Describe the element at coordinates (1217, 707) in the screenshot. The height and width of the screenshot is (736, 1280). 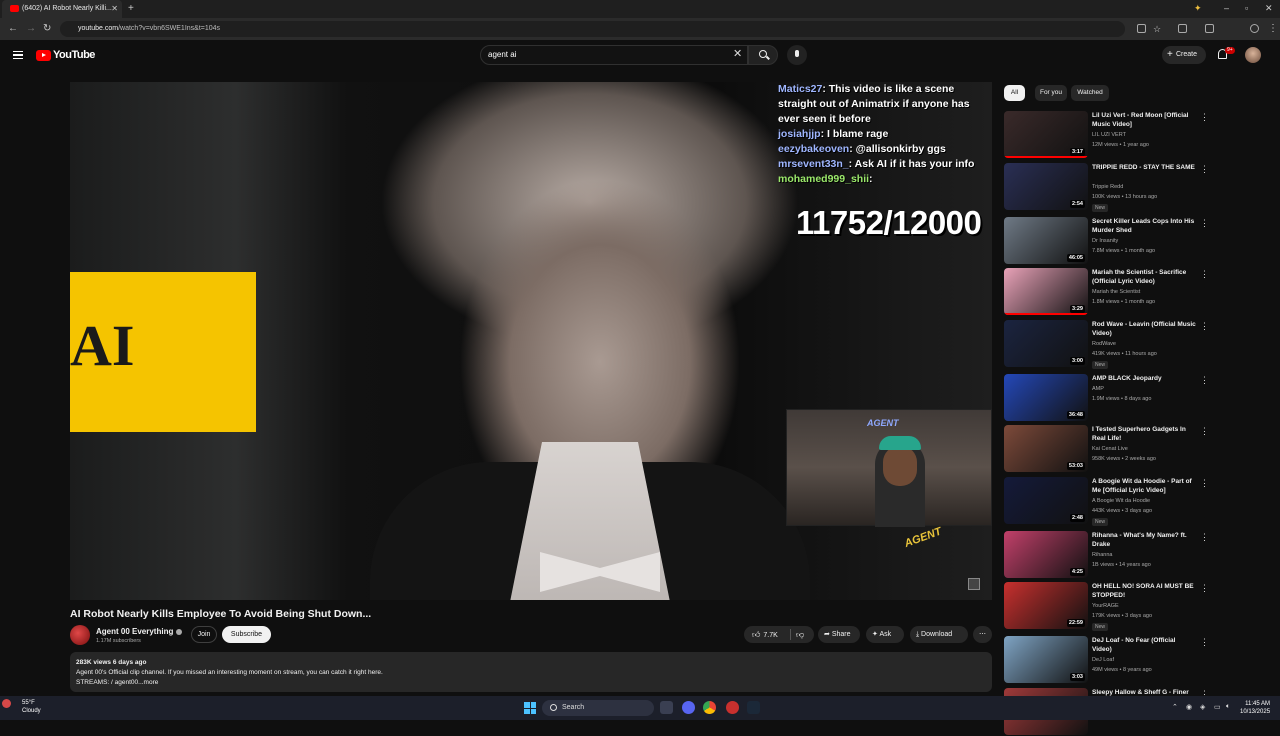
I see `display-icon: ▭` at that location.